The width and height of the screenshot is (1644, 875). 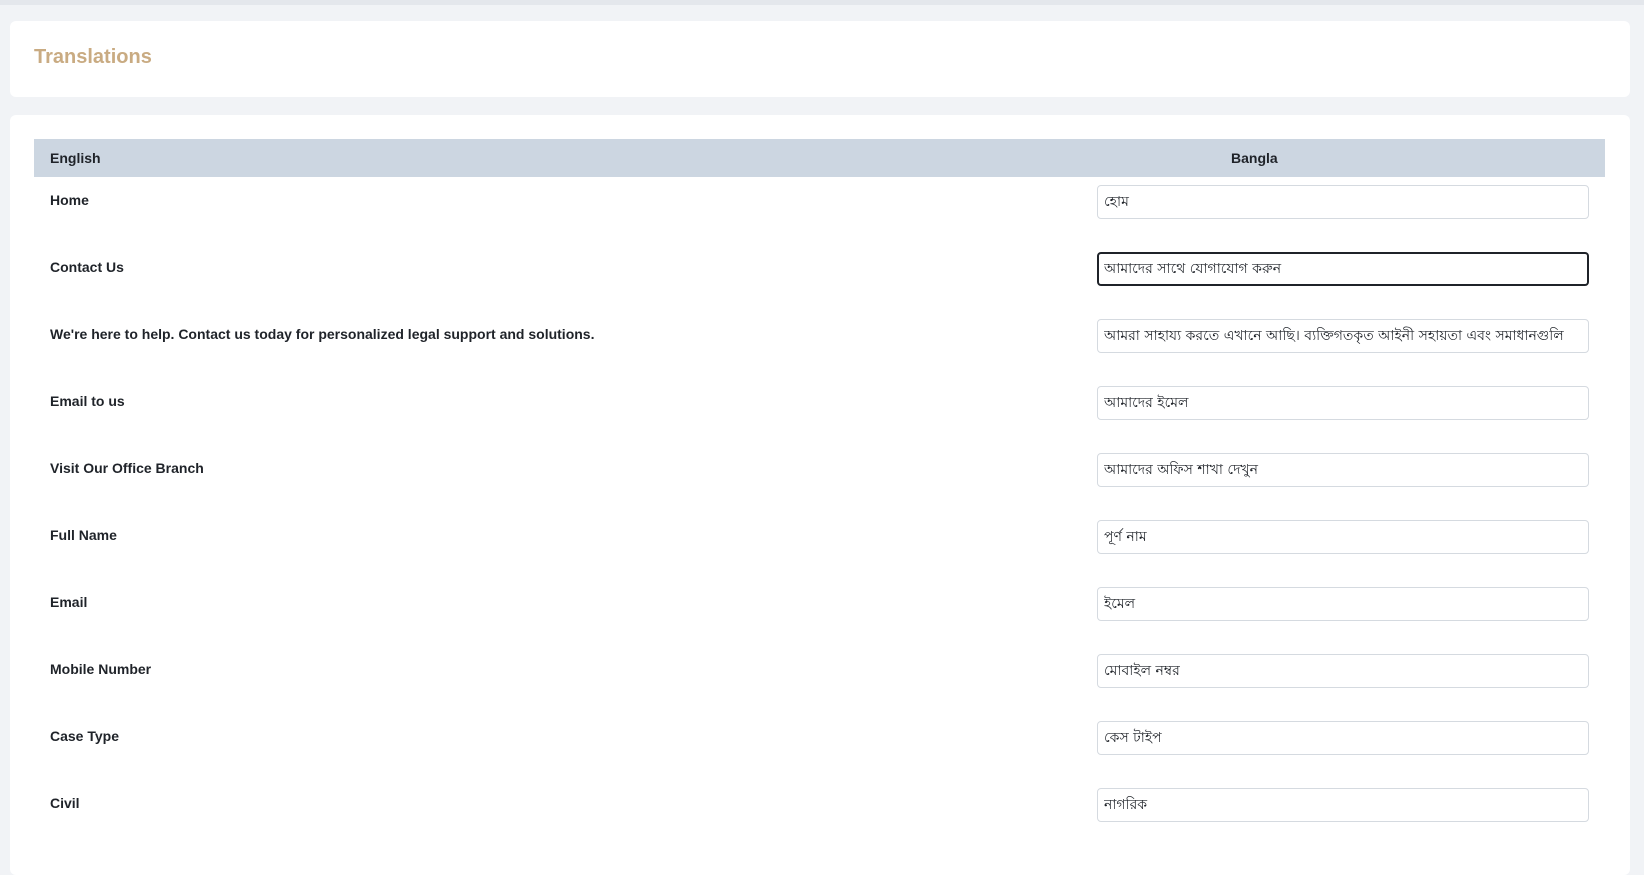 What do you see at coordinates (819, 158) in the screenshot?
I see `table-header: English Bangla` at bounding box center [819, 158].